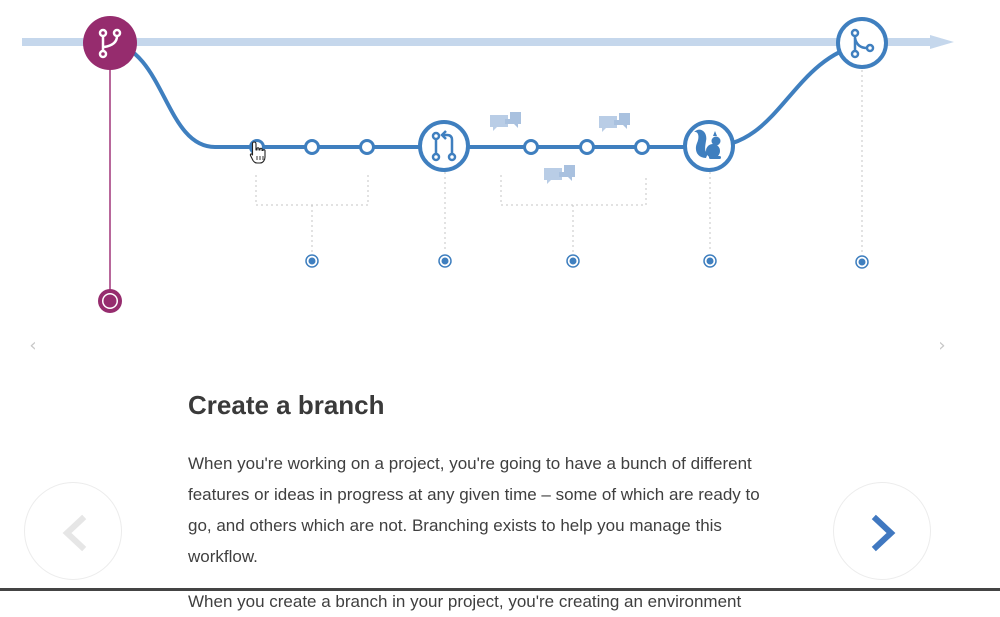  What do you see at coordinates (709, 146) in the screenshot?
I see `deploy-node` at bounding box center [709, 146].